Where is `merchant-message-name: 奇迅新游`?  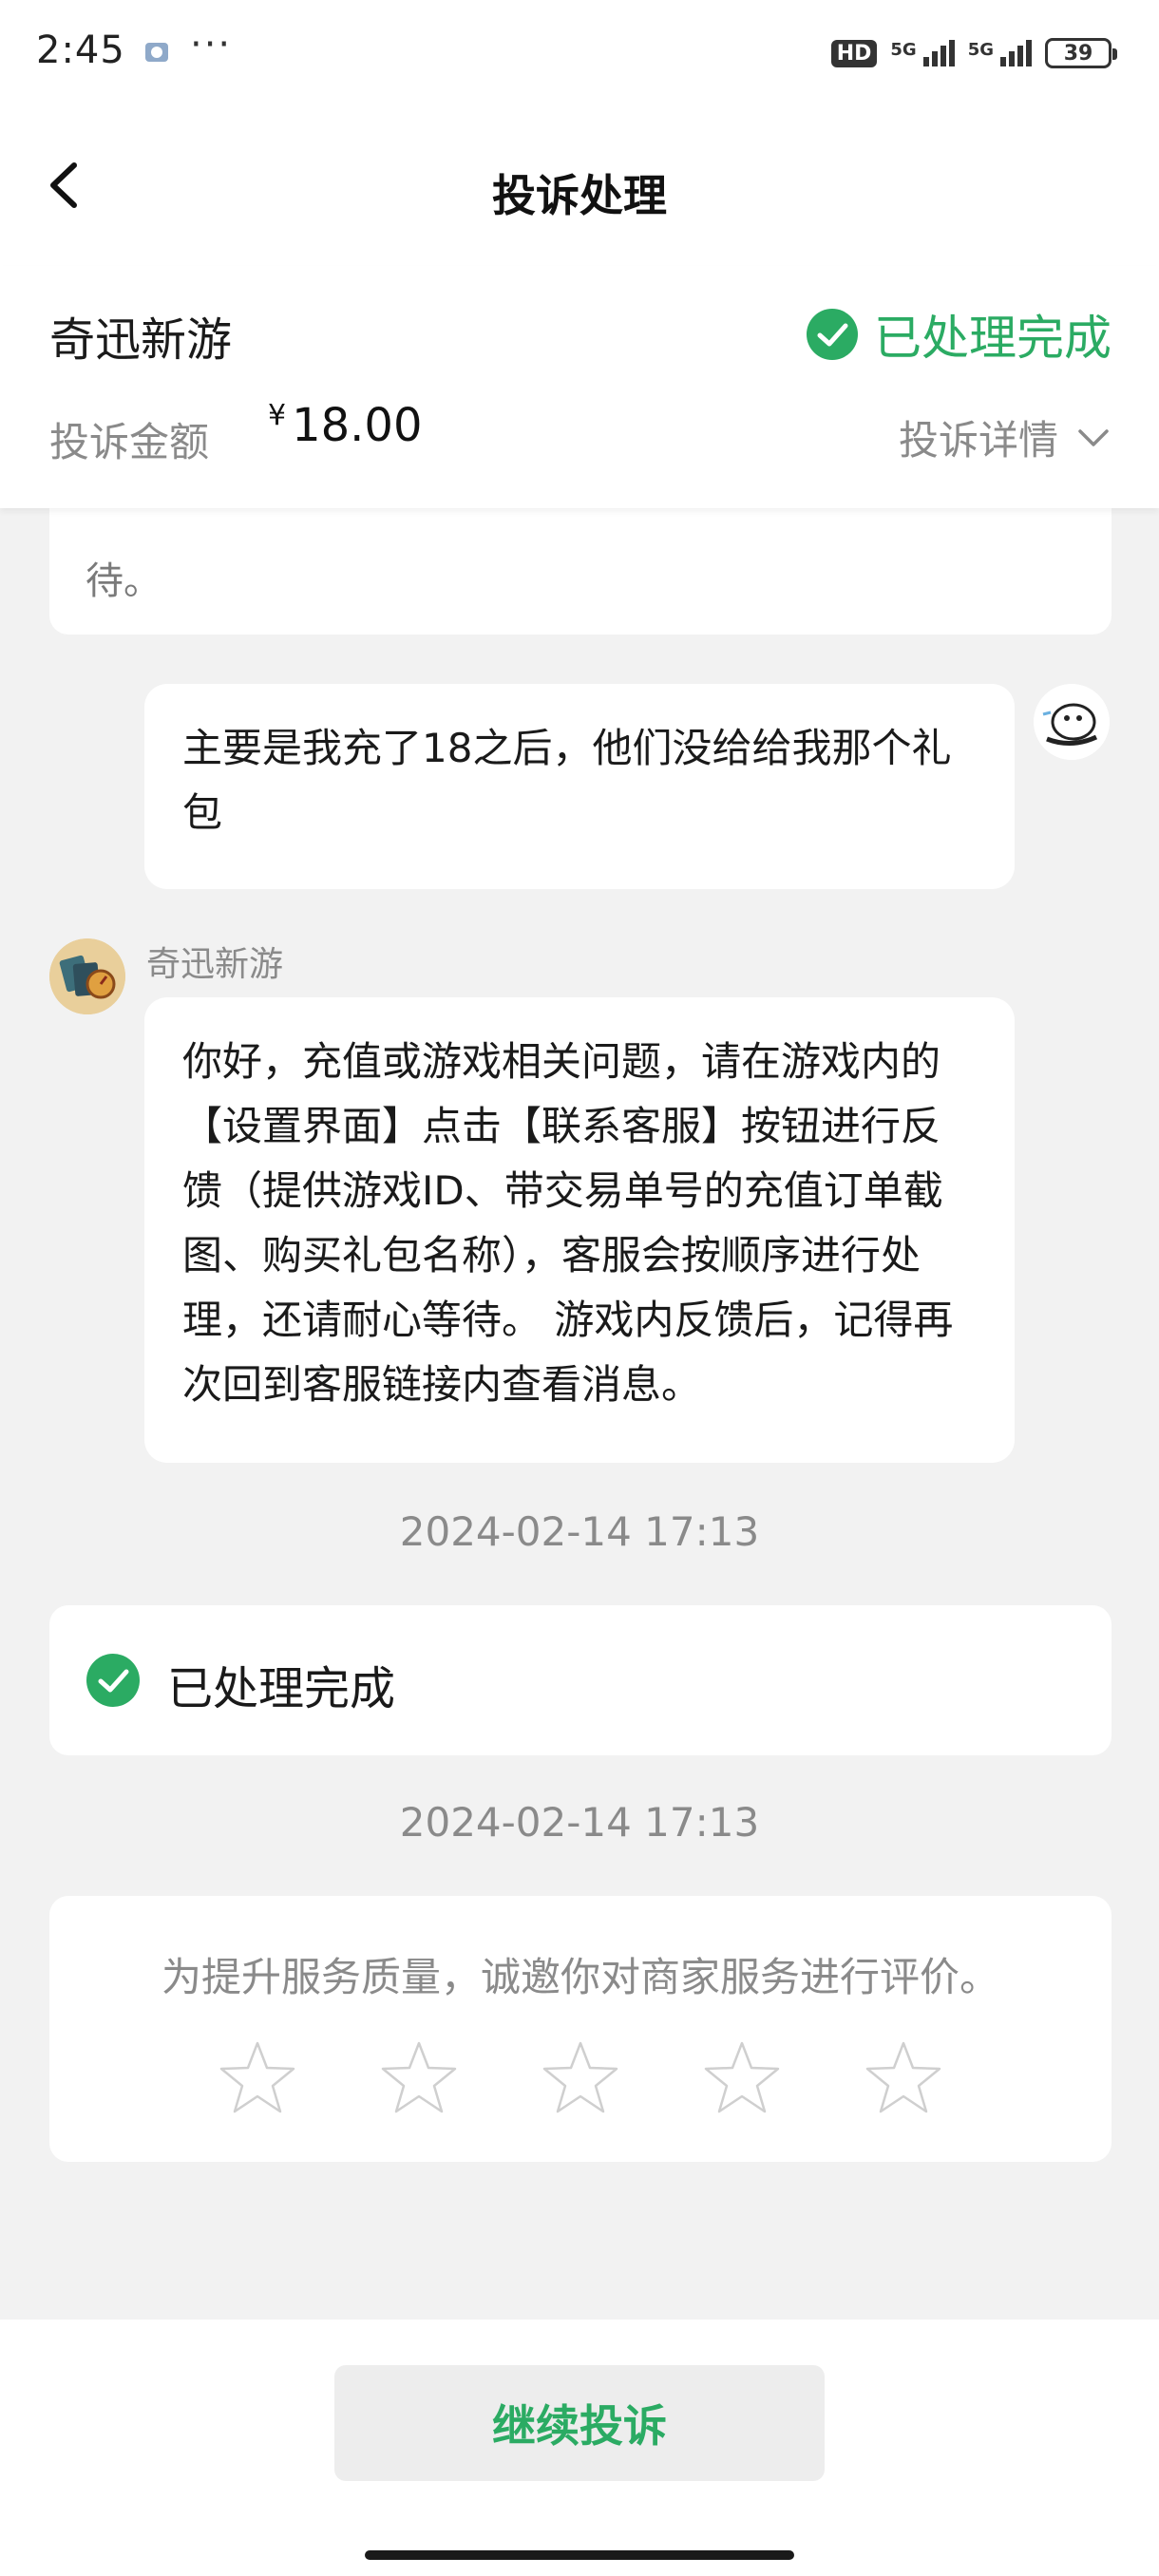 merchant-message-name: 奇迅新游 is located at coordinates (215, 964).